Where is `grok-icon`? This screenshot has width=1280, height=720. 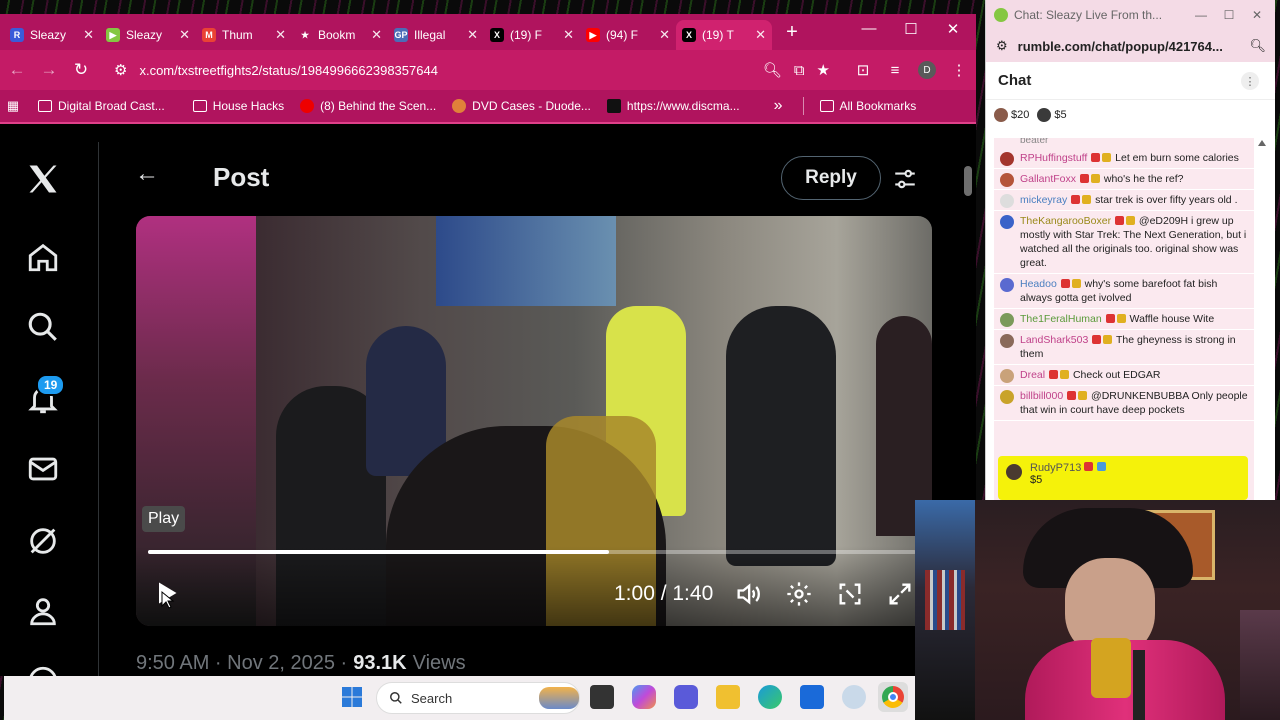 grok-icon is located at coordinates (43, 541).